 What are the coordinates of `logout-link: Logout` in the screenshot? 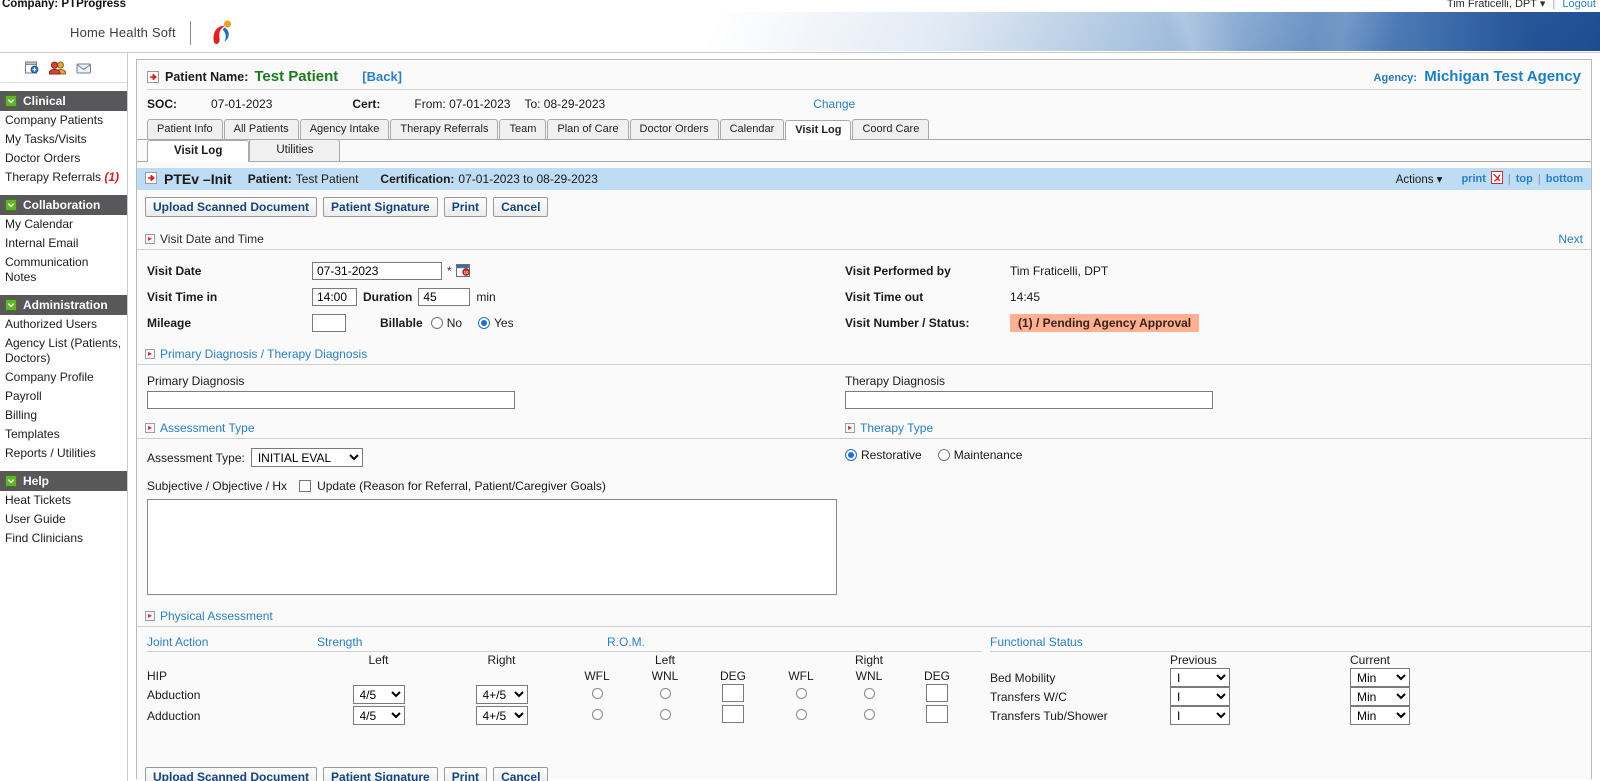 It's located at (1579, 5).